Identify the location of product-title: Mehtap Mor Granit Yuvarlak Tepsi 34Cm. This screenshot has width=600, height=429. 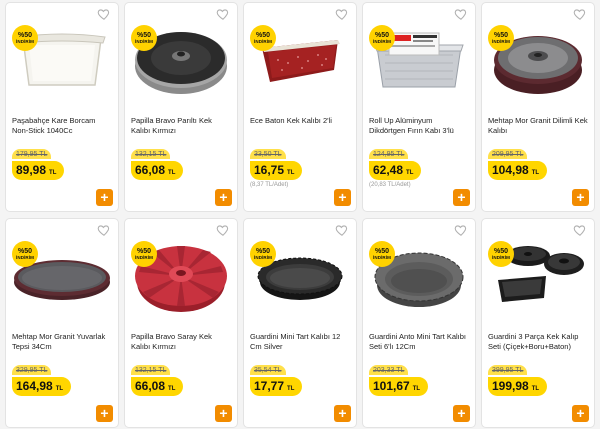
(62, 342).